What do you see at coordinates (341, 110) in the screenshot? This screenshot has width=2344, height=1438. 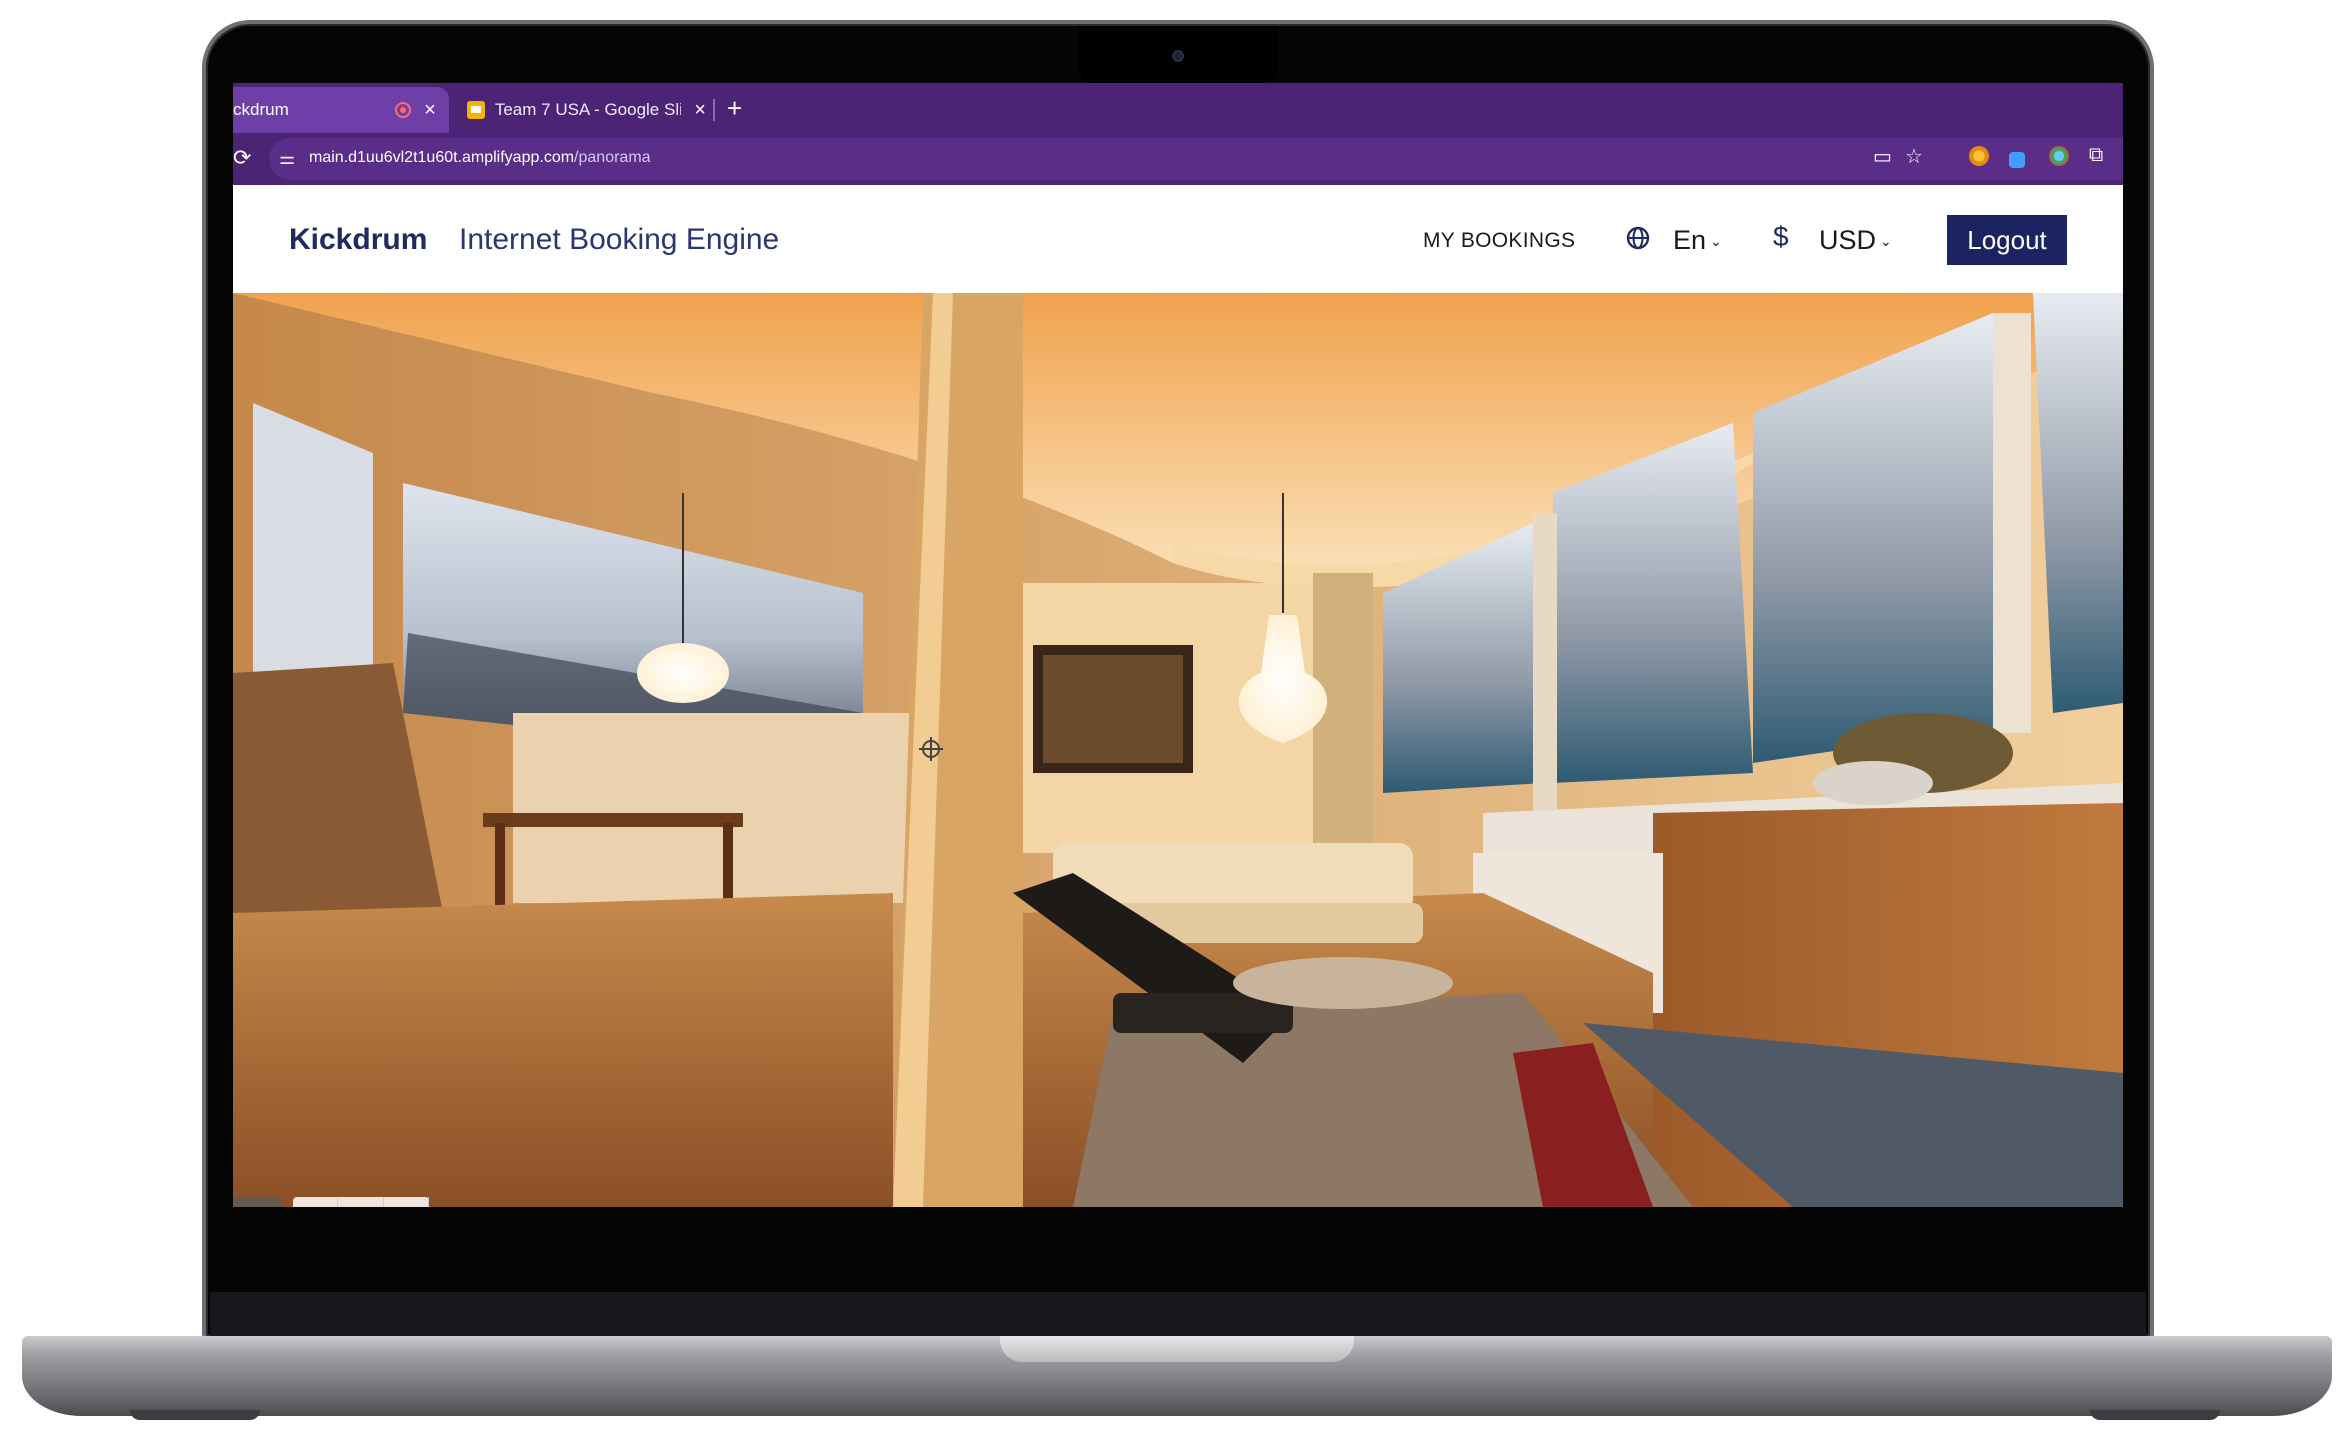 I see `tab-kickdrum: ckdrum ×` at bounding box center [341, 110].